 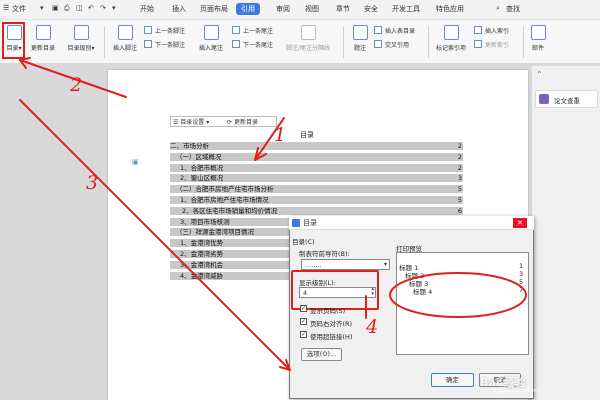 What do you see at coordinates (260, 154) in the screenshot?
I see `arrow-1-head` at bounding box center [260, 154].